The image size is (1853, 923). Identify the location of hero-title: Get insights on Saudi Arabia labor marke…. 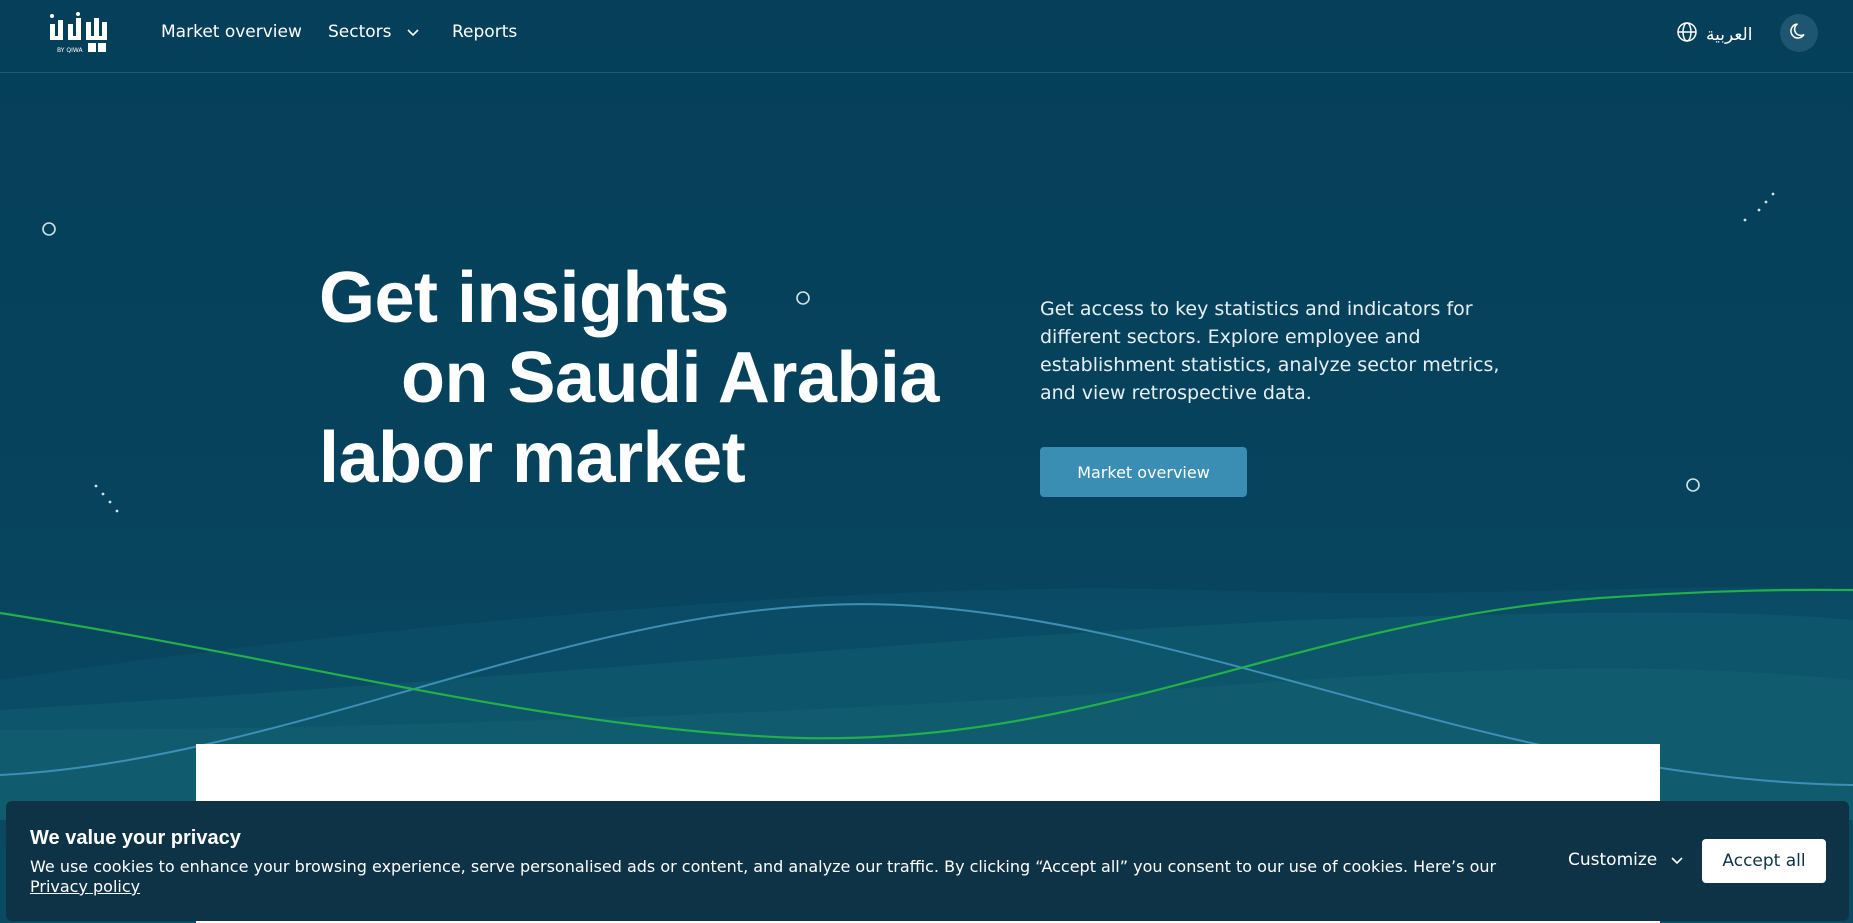
(629, 378).